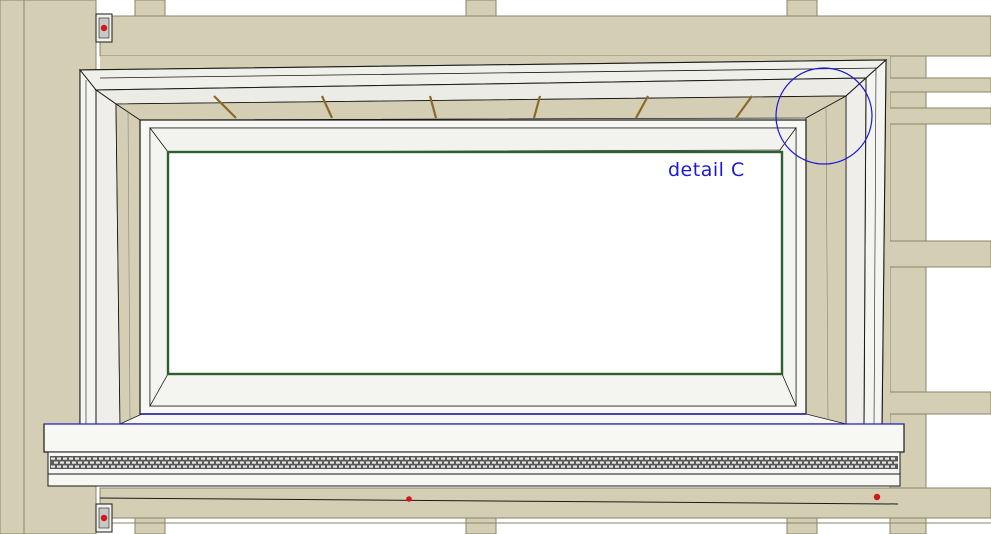 This screenshot has width=991, height=534. What do you see at coordinates (706, 170) in the screenshot?
I see `detail-callout-label: detail C` at bounding box center [706, 170].